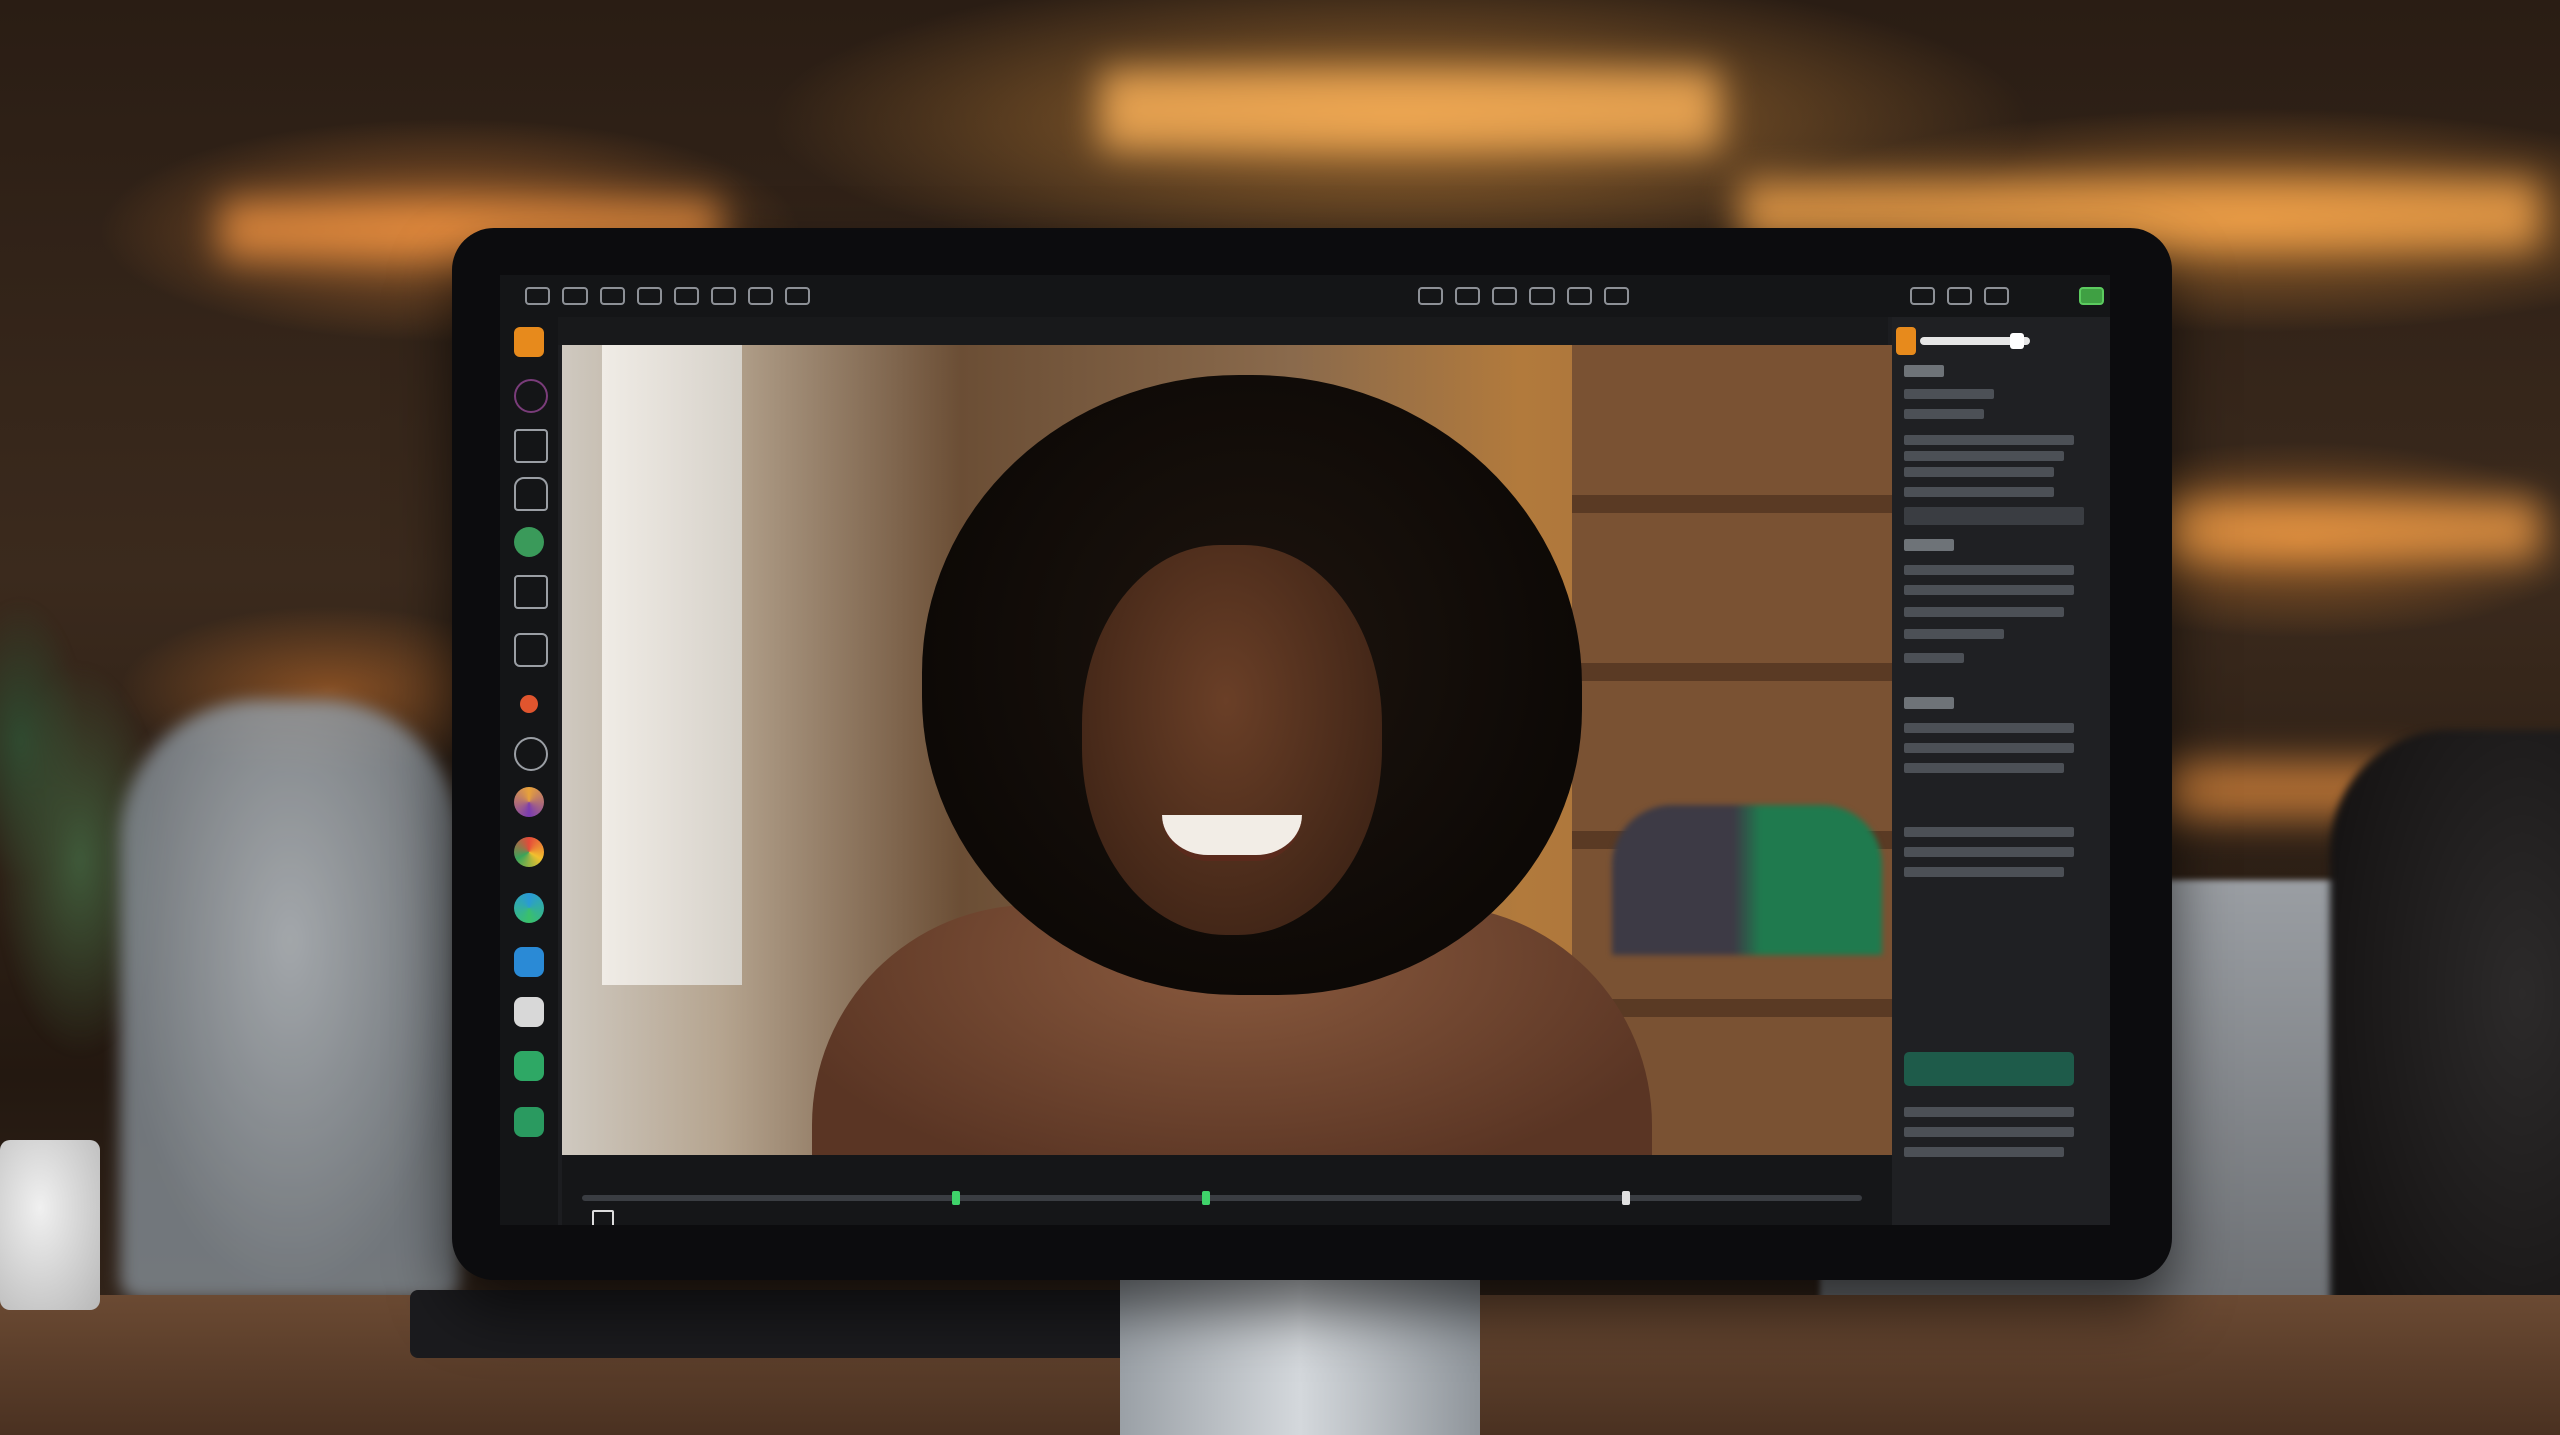 The height and width of the screenshot is (1435, 2560). Describe the element at coordinates (2017, 341) in the screenshot. I see `panel-slider-knob` at that location.